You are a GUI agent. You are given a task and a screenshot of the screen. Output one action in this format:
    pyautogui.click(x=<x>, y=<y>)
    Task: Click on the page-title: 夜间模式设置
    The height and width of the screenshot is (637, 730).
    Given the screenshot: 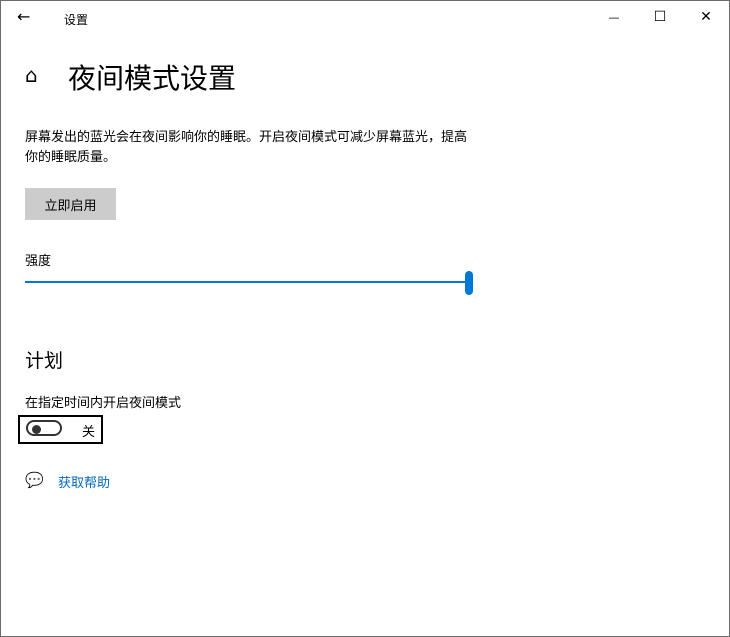 What is the action you would take?
    pyautogui.click(x=152, y=78)
    